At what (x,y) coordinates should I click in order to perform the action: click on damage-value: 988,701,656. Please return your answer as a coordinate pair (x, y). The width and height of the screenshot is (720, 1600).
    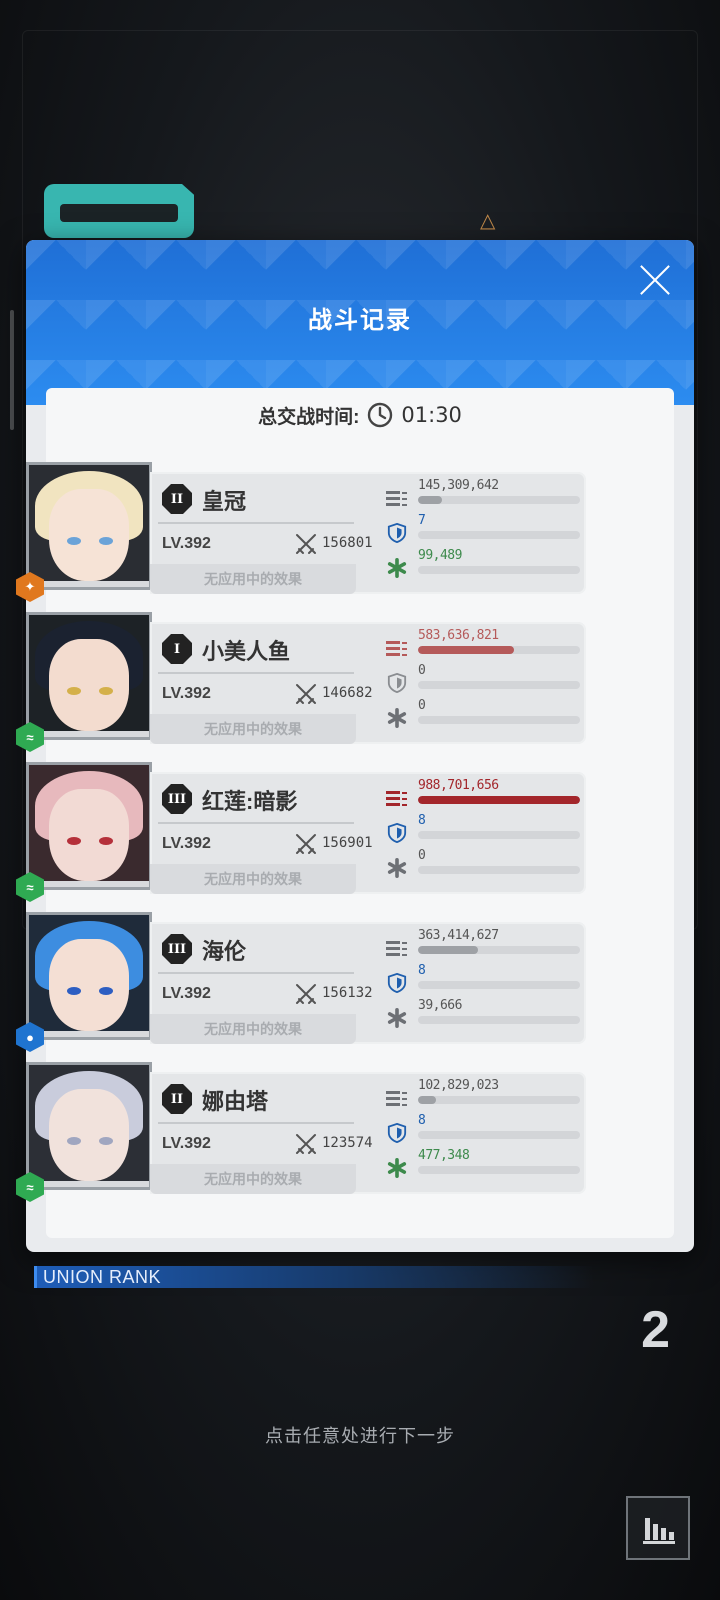
    Looking at the image, I should click on (458, 785).